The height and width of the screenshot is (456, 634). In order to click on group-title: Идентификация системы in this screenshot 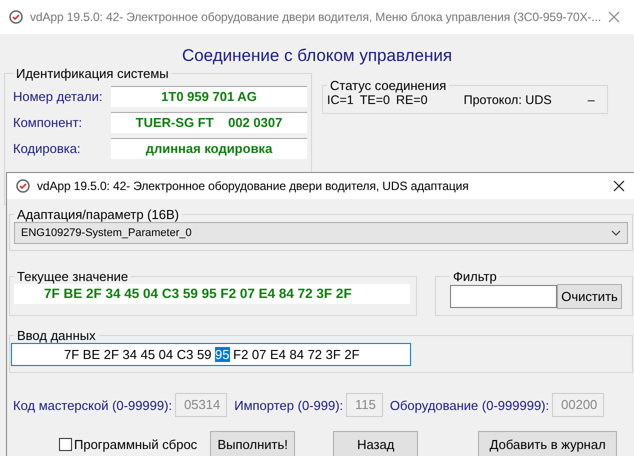, I will do `click(92, 73)`.